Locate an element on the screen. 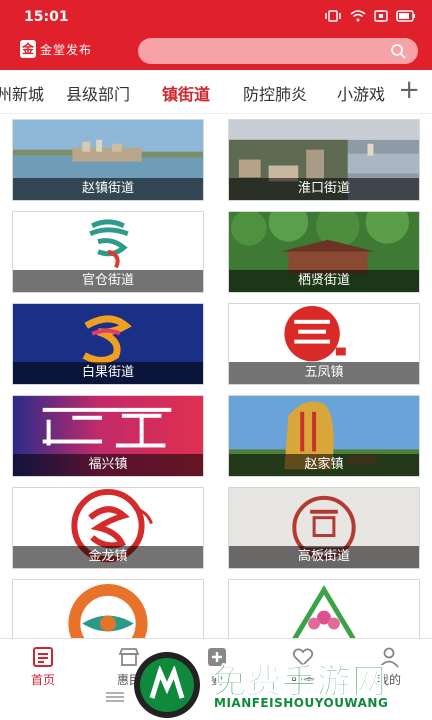 The image size is (432, 720). flower-logo-image is located at coordinates (324, 609).